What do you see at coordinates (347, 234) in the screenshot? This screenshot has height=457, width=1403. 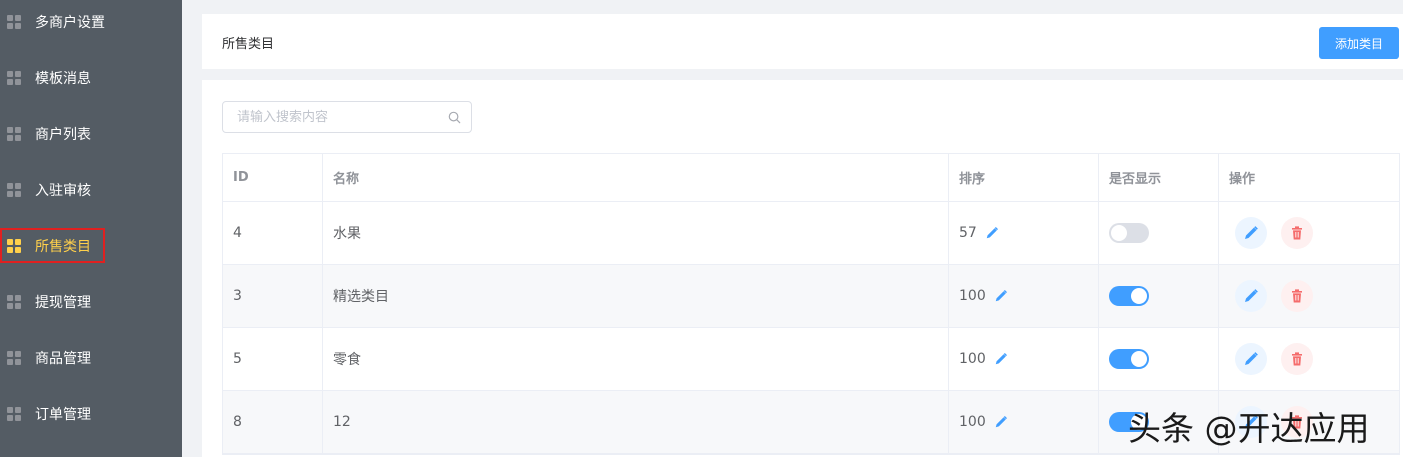 I see `cell-name-text: 水果` at bounding box center [347, 234].